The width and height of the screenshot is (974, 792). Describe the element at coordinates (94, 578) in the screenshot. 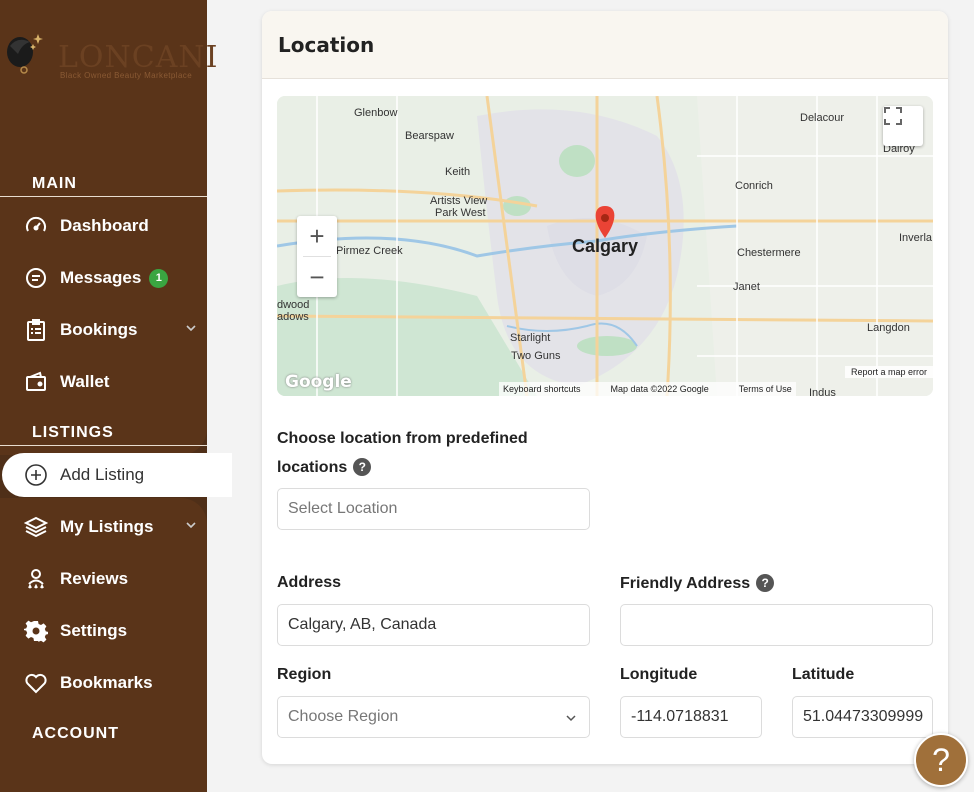

I see `sidebar-item-label: Reviews` at that location.